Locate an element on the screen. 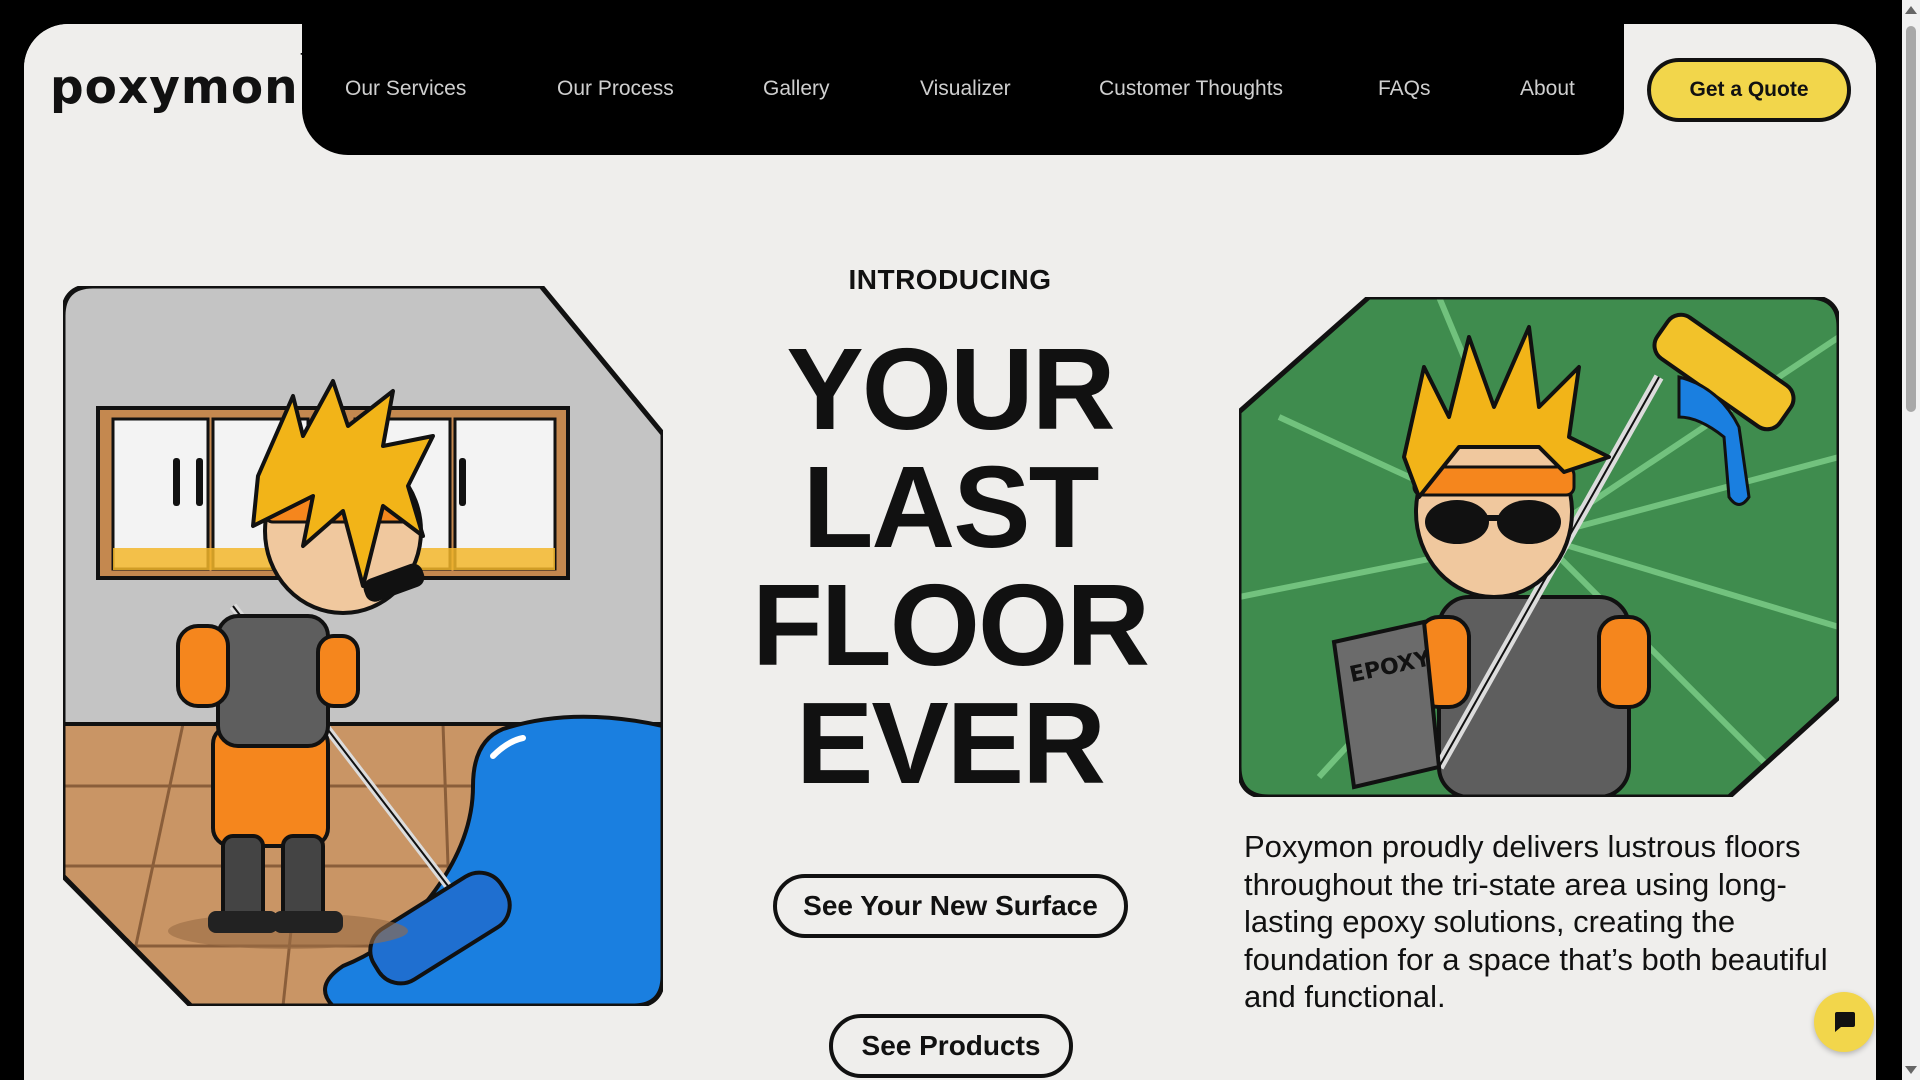  hero-headline: YOUR LAST FLOOR EVER is located at coordinates (950, 566).